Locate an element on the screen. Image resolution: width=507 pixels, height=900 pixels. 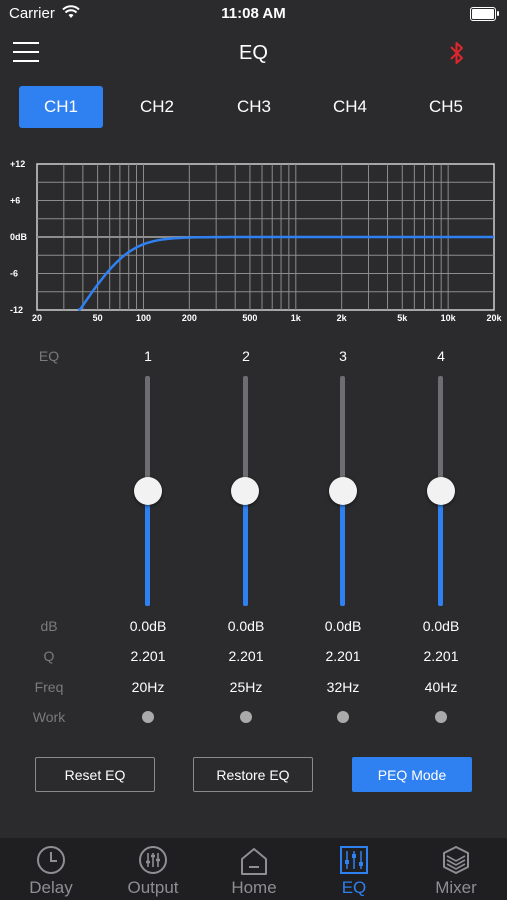
reset-eq-button: Reset EQ is located at coordinates (95, 774).